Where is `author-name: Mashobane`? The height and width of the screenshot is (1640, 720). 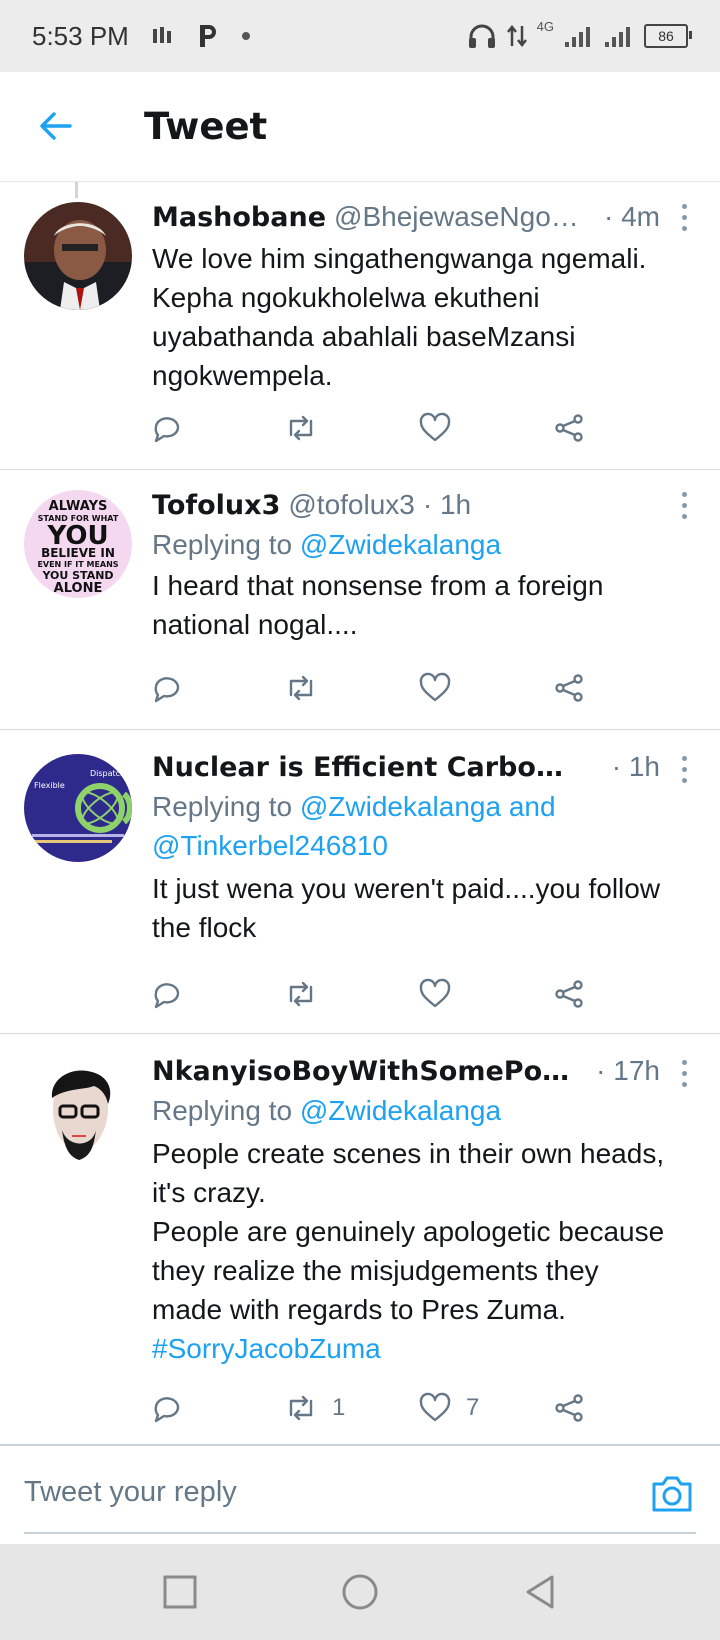 author-name: Mashobane is located at coordinates (239, 218).